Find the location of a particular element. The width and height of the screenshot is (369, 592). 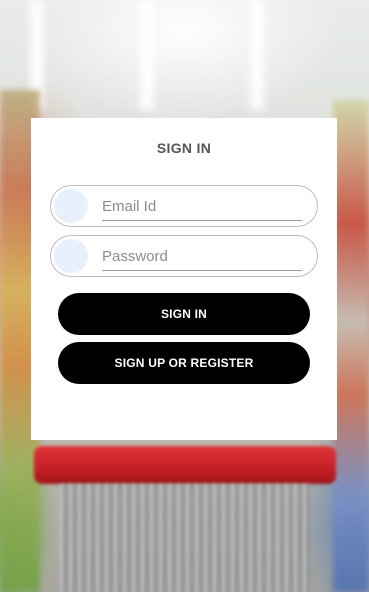

email-field-container is located at coordinates (184, 206).